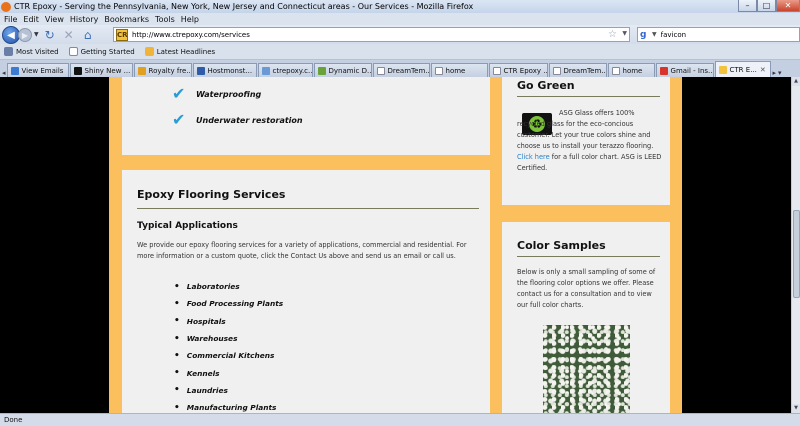 Image resolution: width=800 pixels, height=426 pixels. I want to click on menu-file: File, so click(10, 19).